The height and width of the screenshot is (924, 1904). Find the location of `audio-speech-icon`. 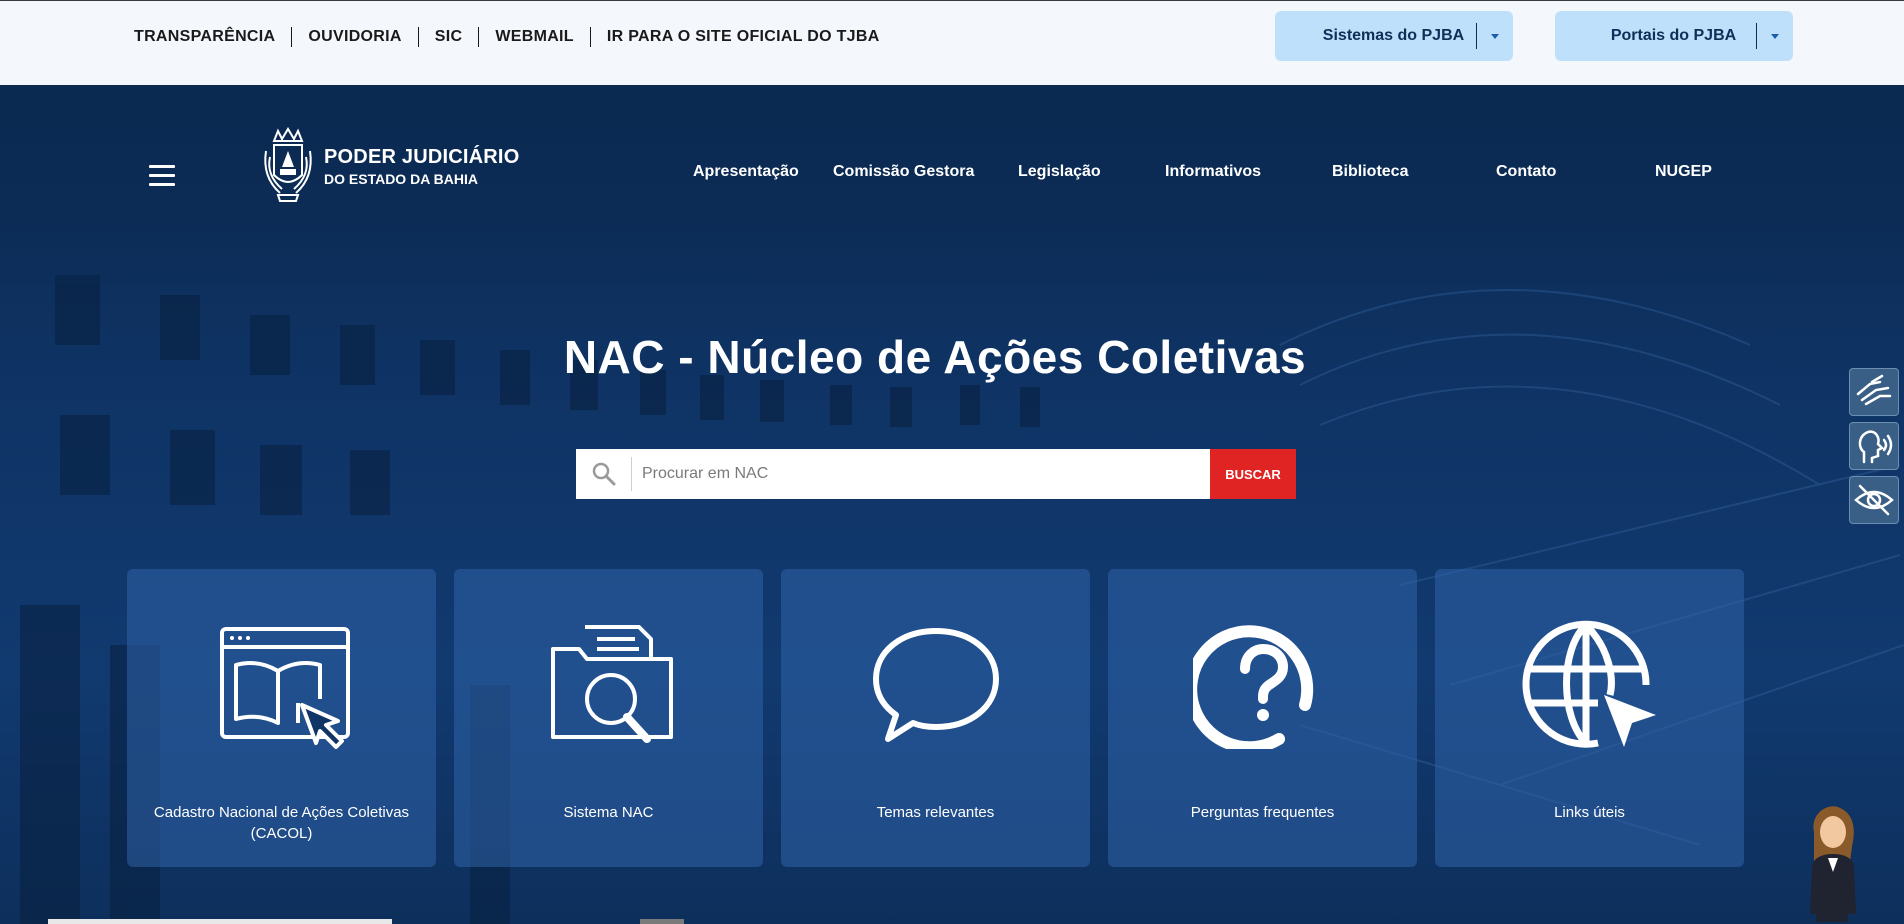

audio-speech-icon is located at coordinates (1874, 446).